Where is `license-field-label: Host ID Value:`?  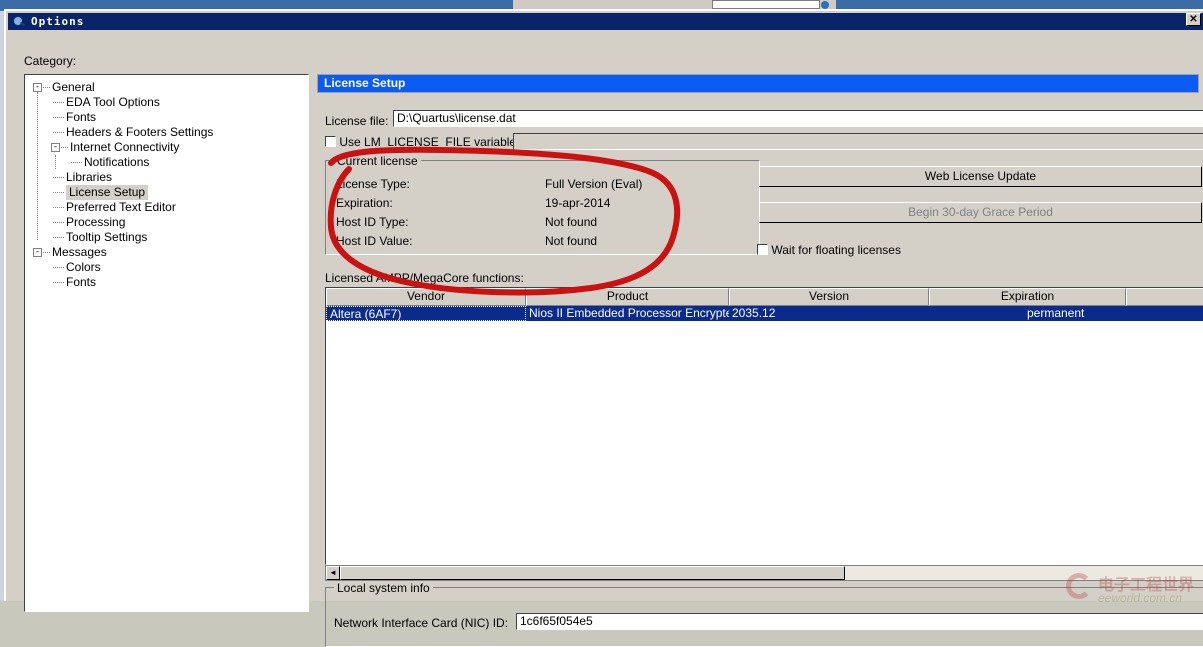
license-field-label: Host ID Value: is located at coordinates (374, 241).